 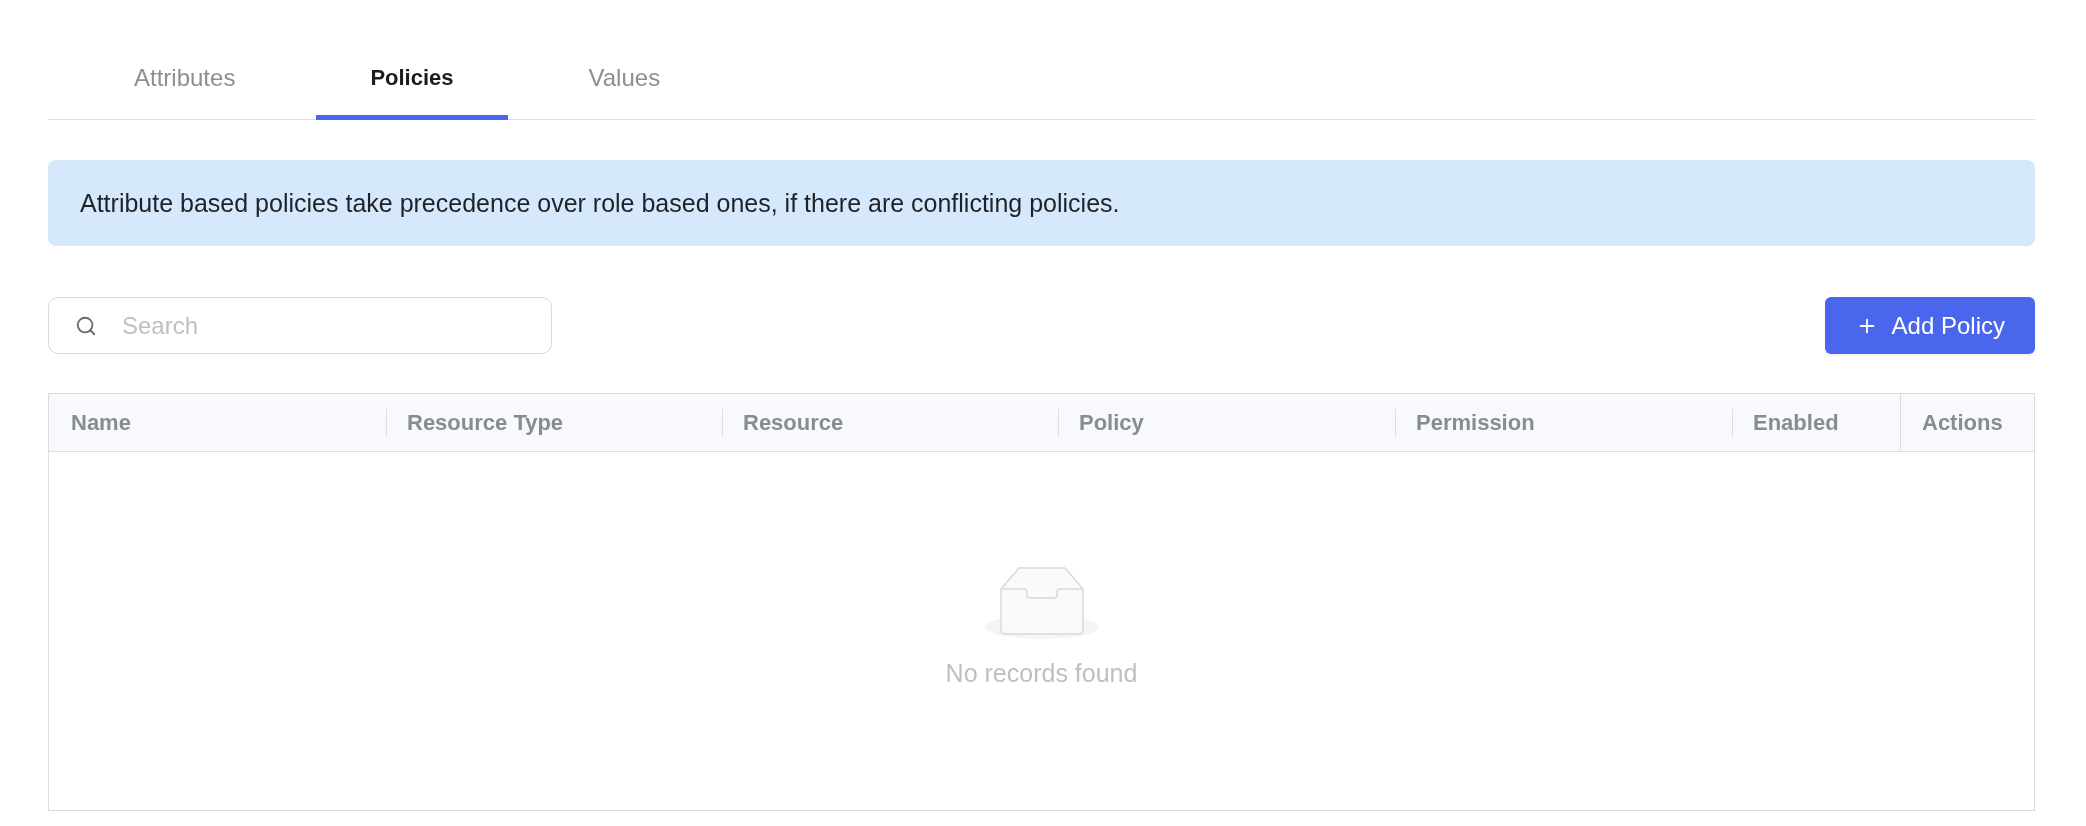 What do you see at coordinates (86, 326) in the screenshot?
I see `search-icon` at bounding box center [86, 326].